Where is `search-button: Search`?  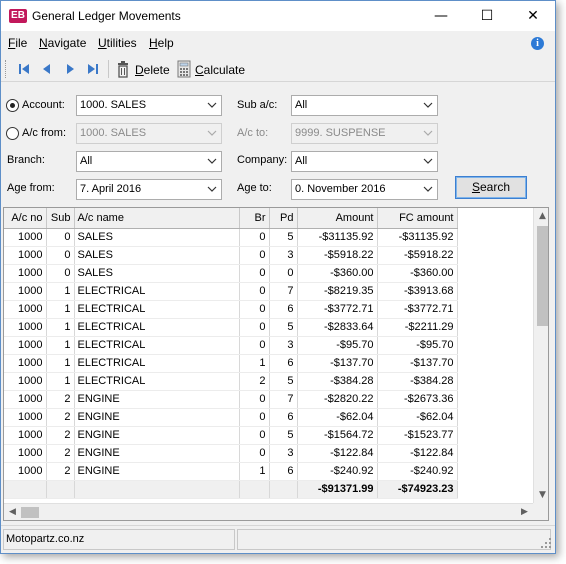
search-button: Search is located at coordinates (491, 187).